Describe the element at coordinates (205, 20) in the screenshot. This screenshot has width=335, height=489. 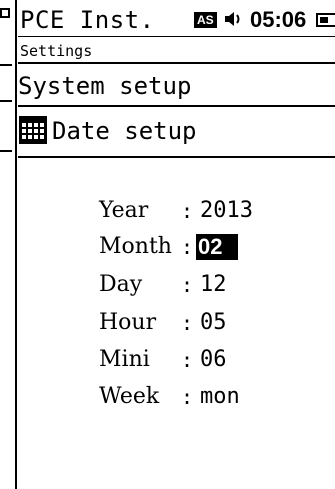
I see `mode-badge: AS` at that location.